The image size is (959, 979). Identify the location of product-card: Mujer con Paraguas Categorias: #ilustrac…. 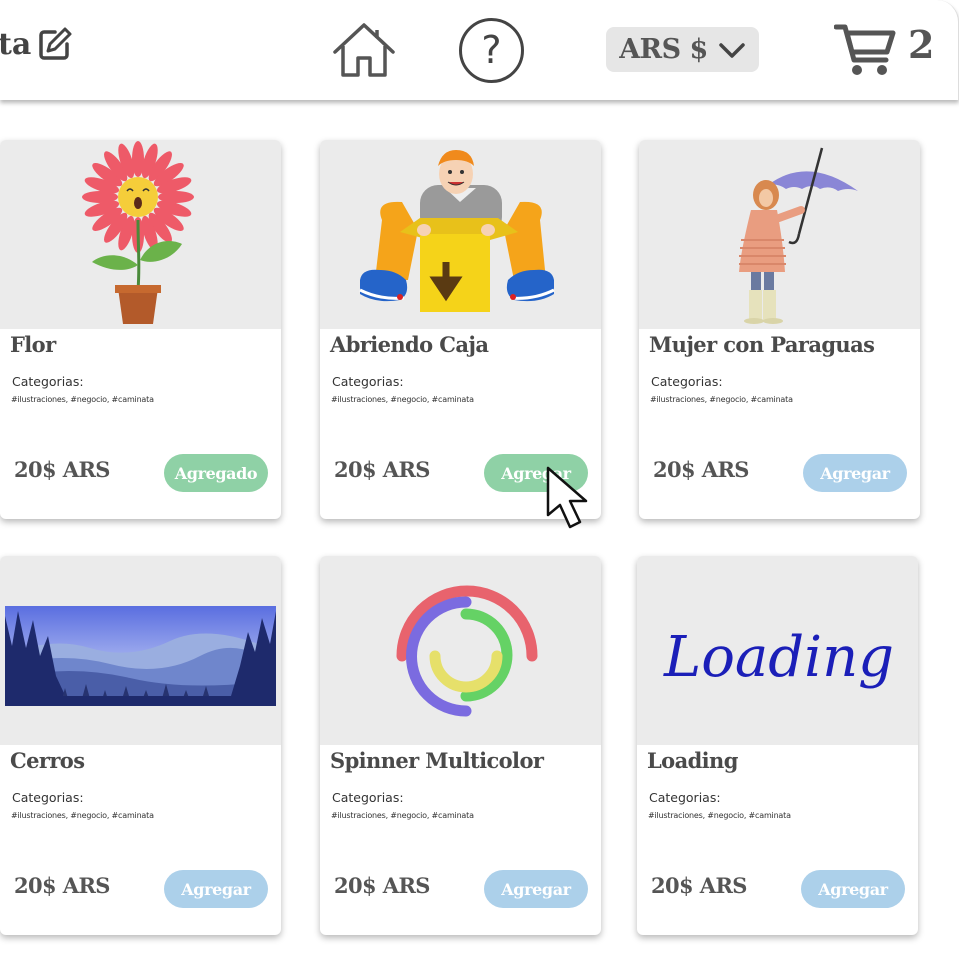
(779, 329).